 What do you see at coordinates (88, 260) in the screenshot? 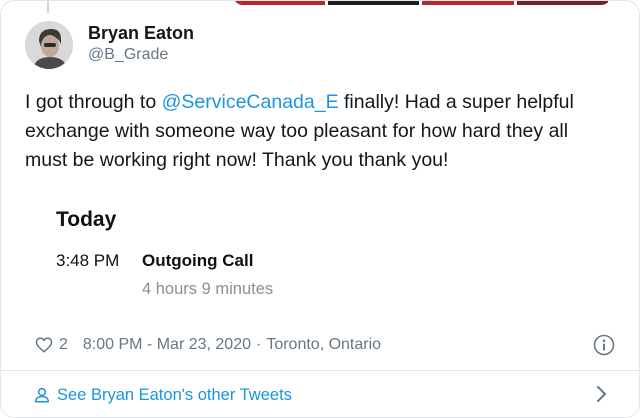
I see `call-time: 3:48 PM` at bounding box center [88, 260].